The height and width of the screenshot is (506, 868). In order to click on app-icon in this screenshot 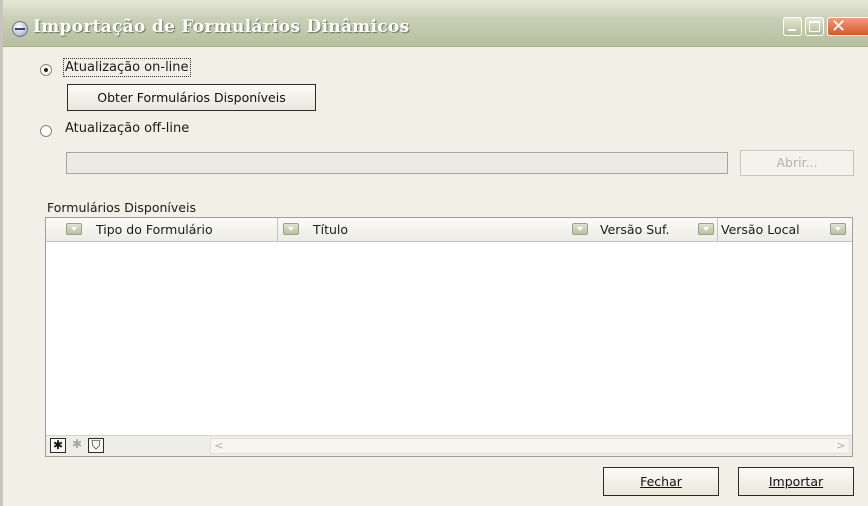, I will do `click(20, 29)`.